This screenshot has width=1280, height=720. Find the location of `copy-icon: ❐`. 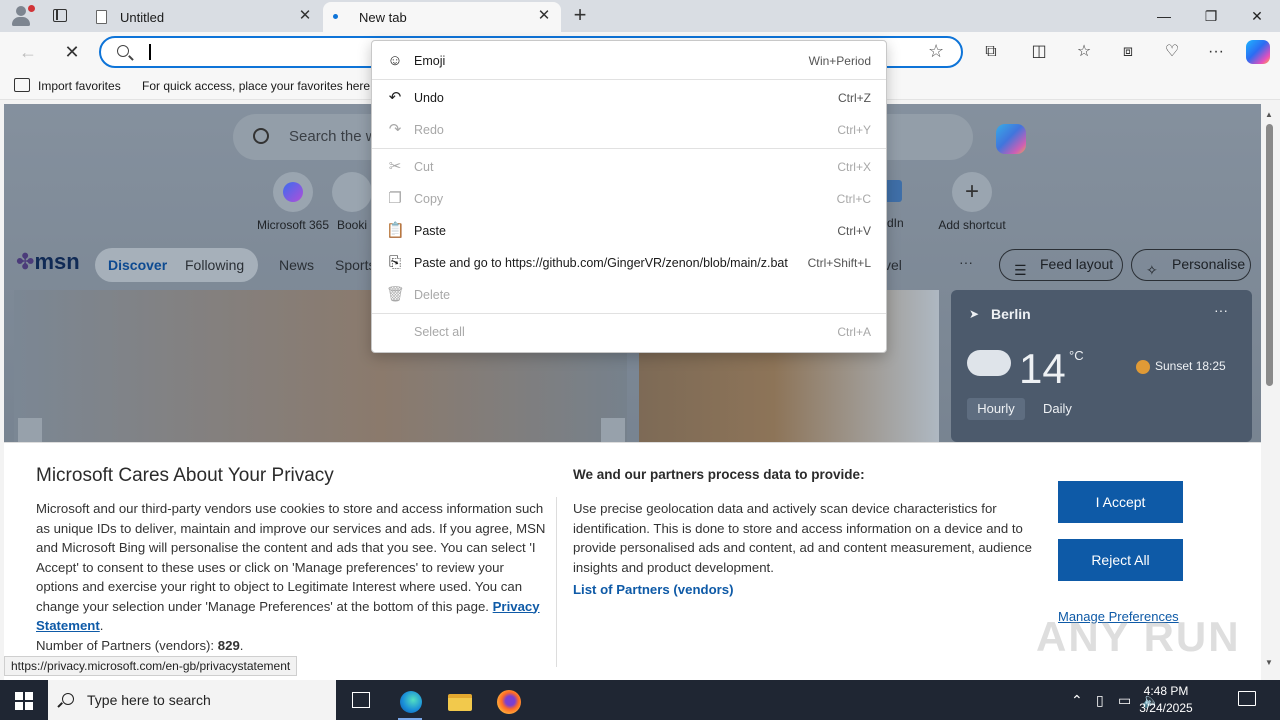

copy-icon: ❐ is located at coordinates (395, 198).